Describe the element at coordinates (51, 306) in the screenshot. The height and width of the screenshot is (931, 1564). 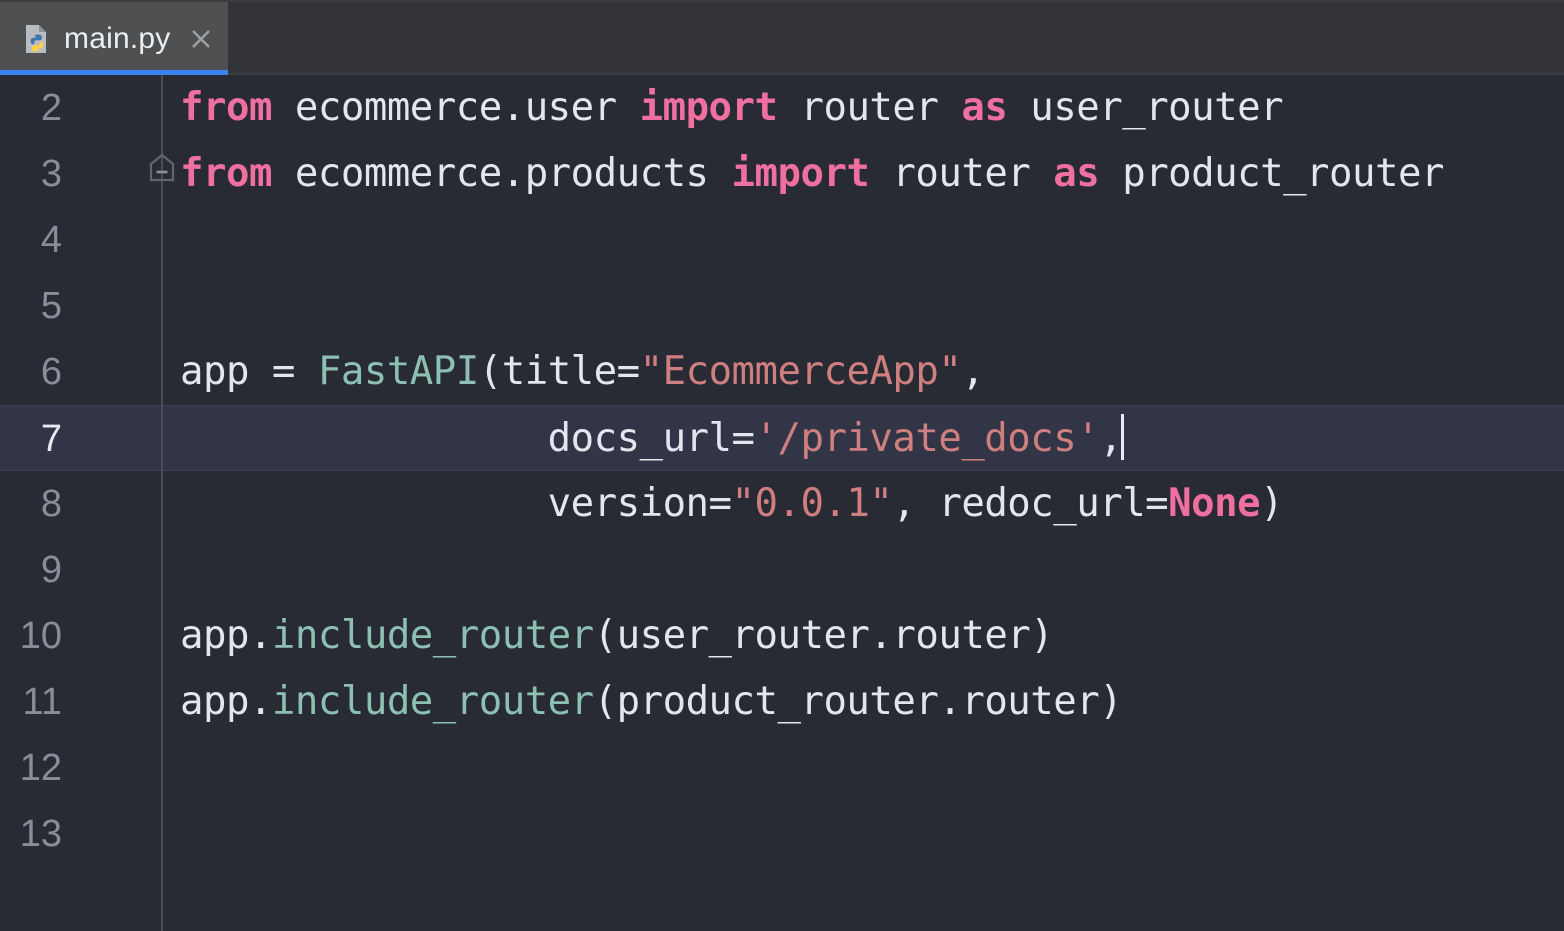
I see `line-number: 5` at that location.